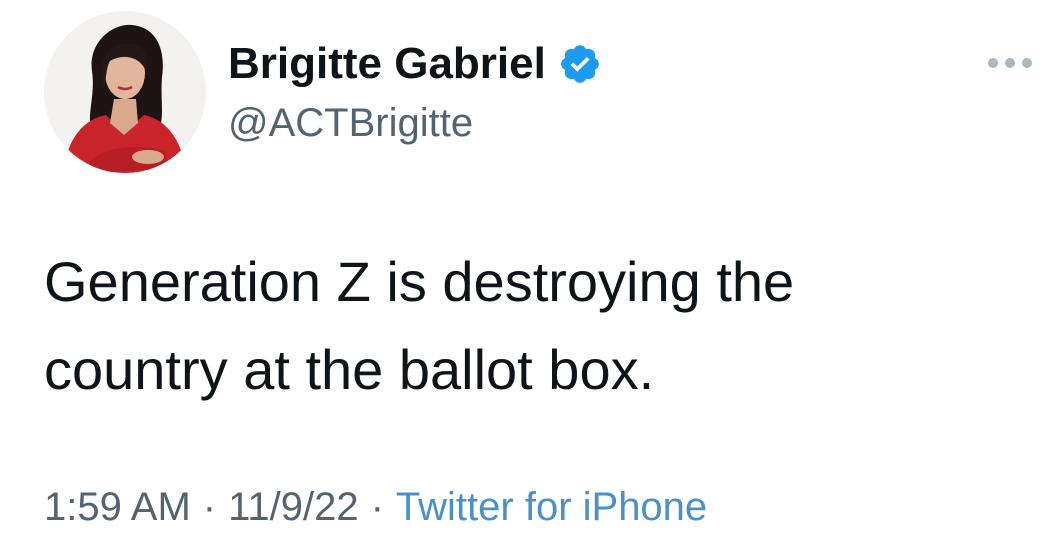  What do you see at coordinates (419, 281) in the screenshot?
I see `tweet-text-line: Generation Z is destroying the` at bounding box center [419, 281].